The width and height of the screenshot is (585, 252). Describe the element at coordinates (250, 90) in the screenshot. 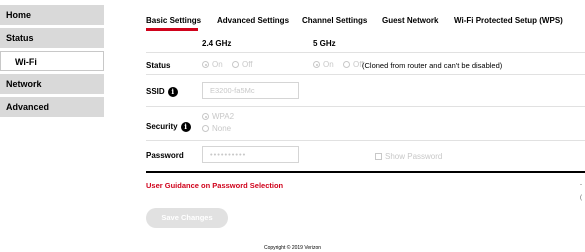

I see `ssid-input: E3200-fa5Mc` at that location.